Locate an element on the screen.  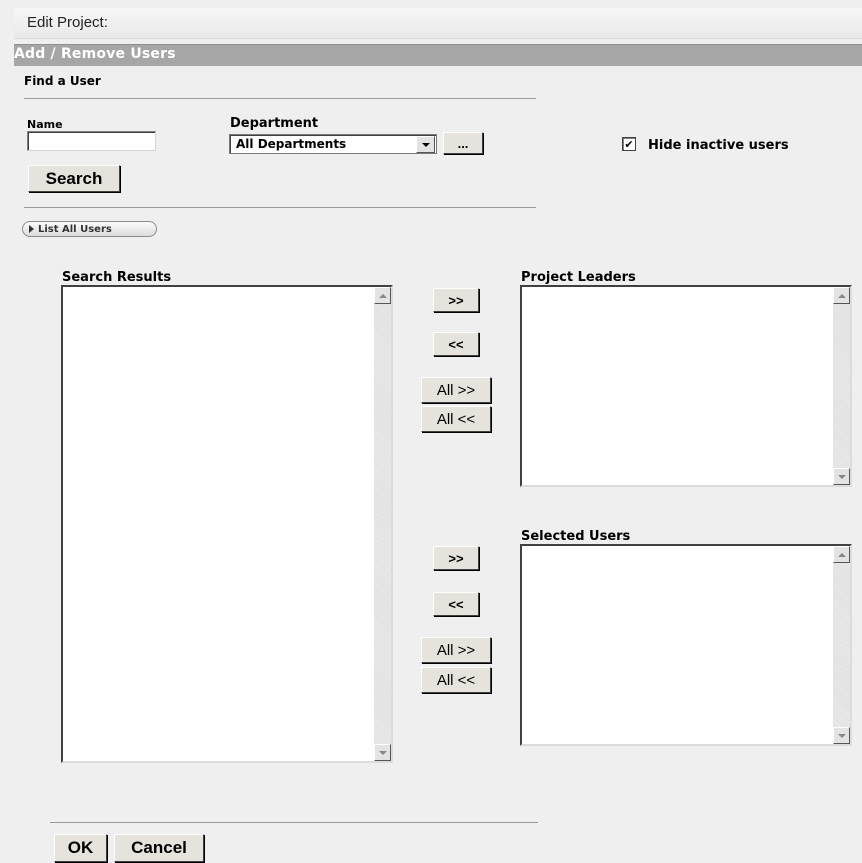
project-leaders-scrollbar is located at coordinates (841, 386).